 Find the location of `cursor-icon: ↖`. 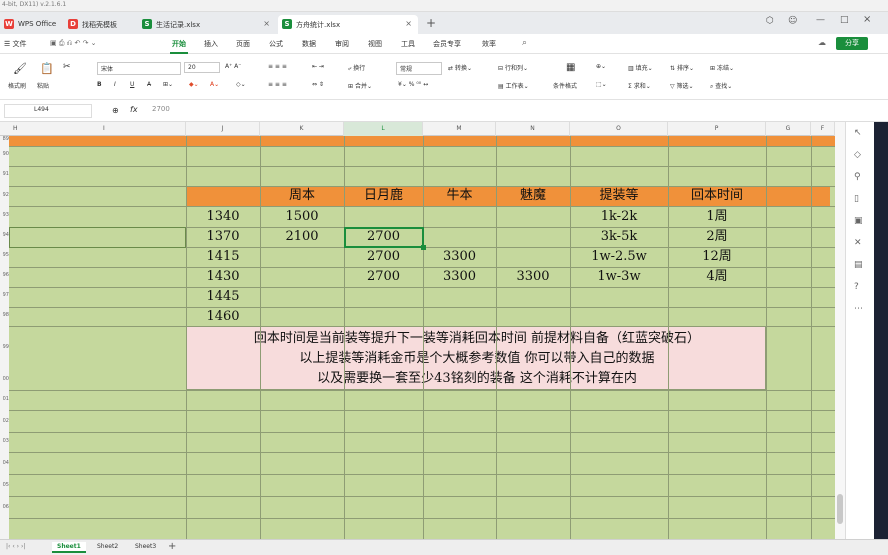

cursor-icon: ↖ is located at coordinates (858, 133).